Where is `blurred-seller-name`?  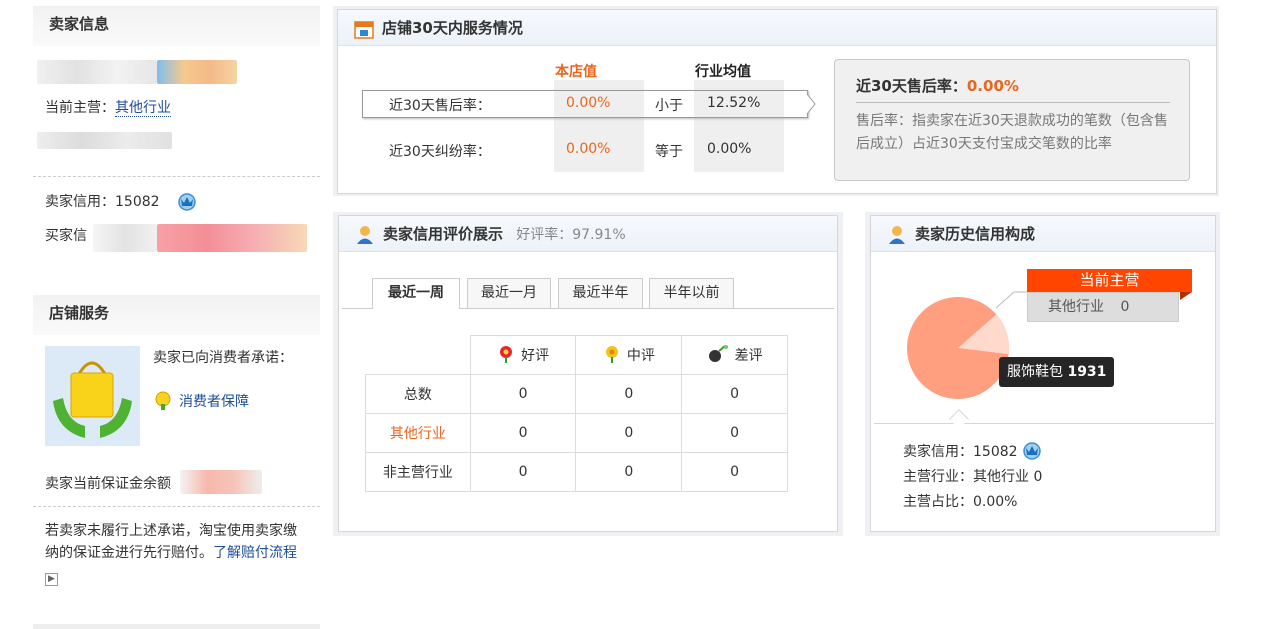 blurred-seller-name is located at coordinates (97, 72).